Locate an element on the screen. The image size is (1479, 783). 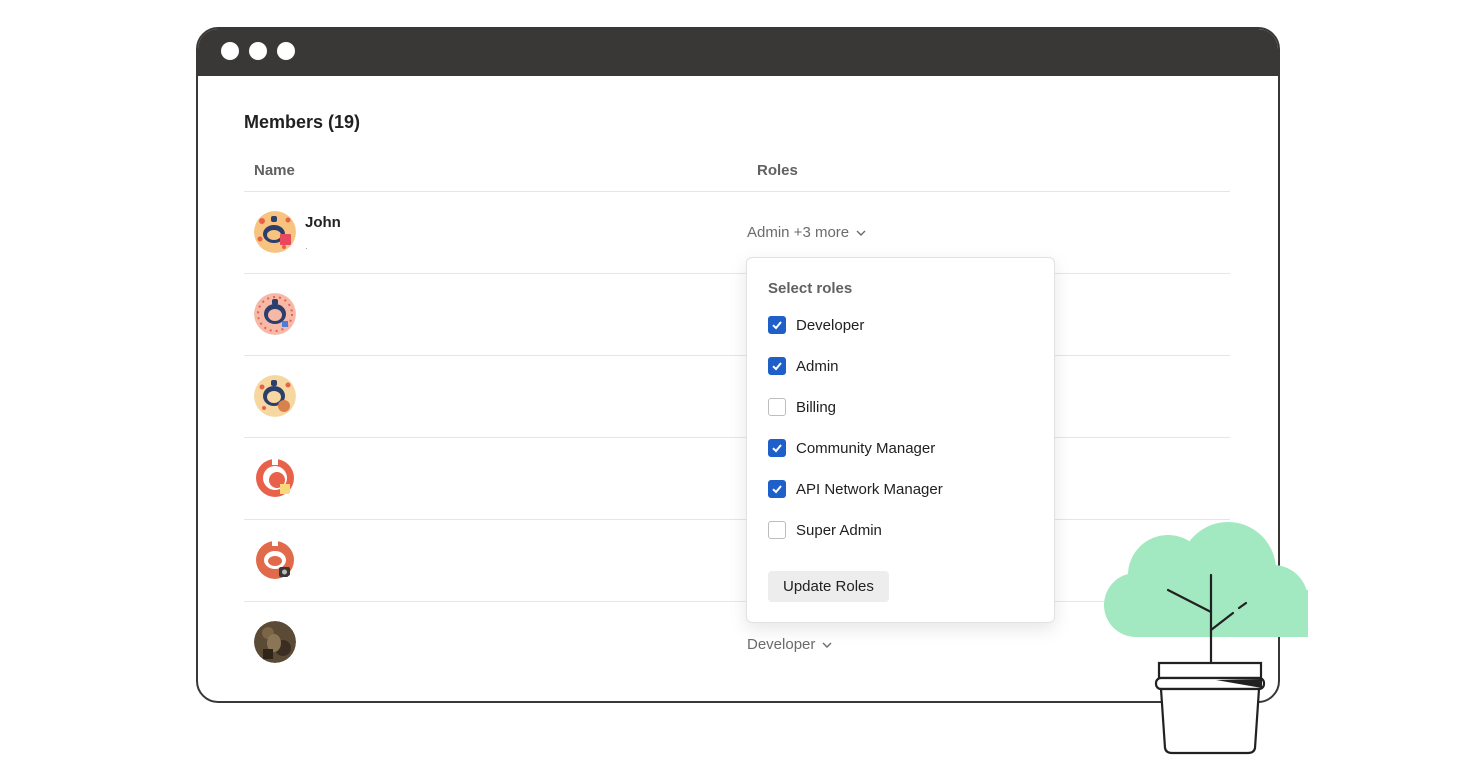
window-titlebar is located at coordinates (738, 52).